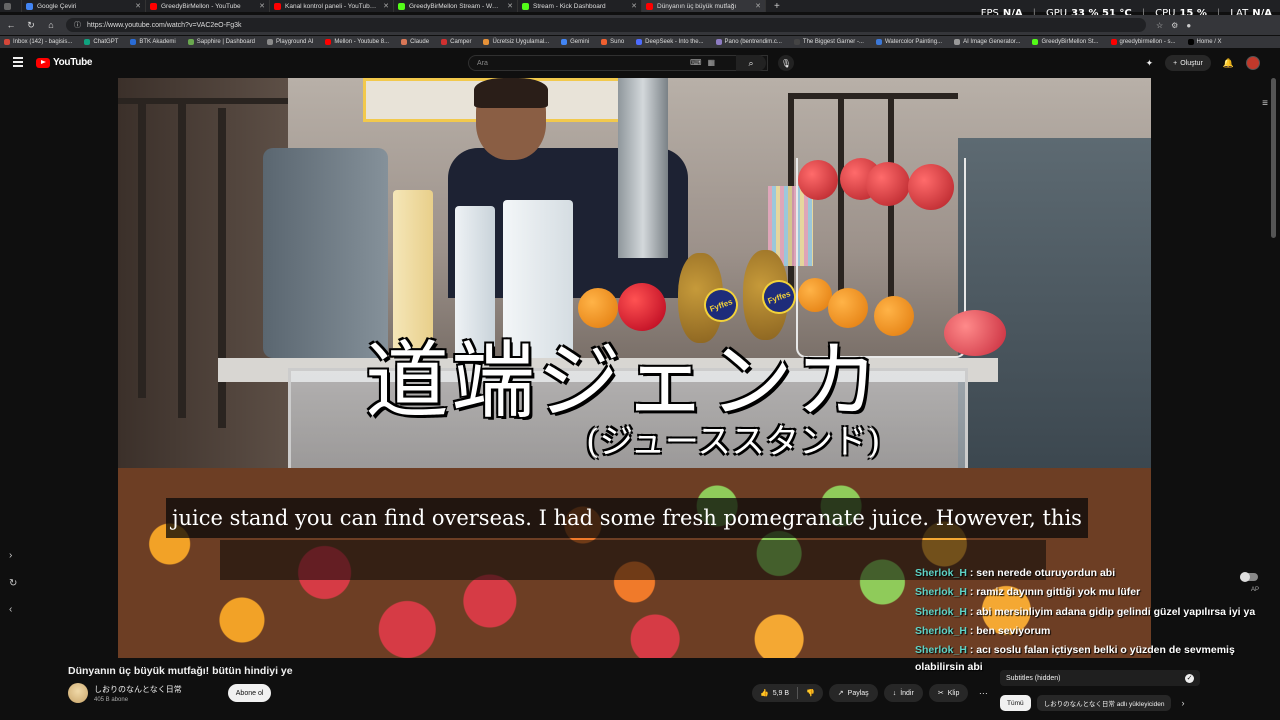 Image resolution: width=1280 pixels, height=720 pixels. I want to click on bookmark-star-icon: ☆, so click(1159, 25).